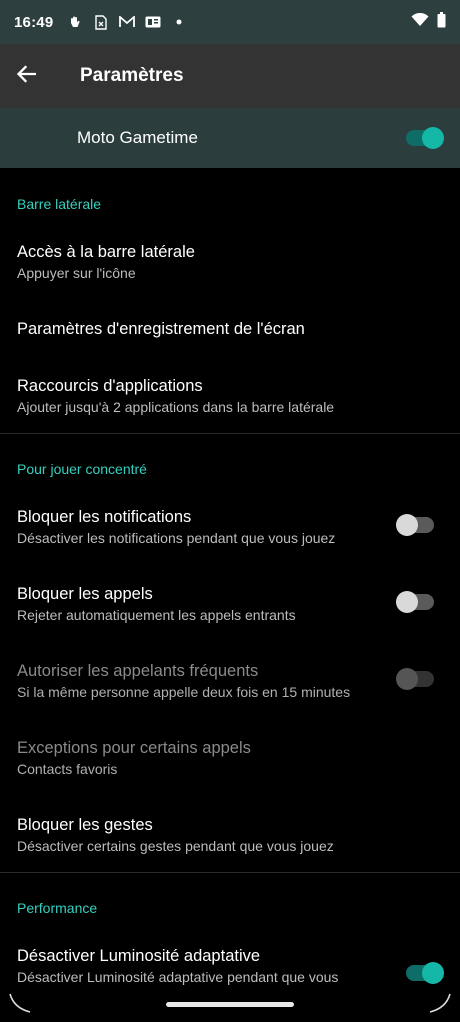 The width and height of the screenshot is (460, 1022). I want to click on master-switch-row: Moto Gametime, so click(230, 138).